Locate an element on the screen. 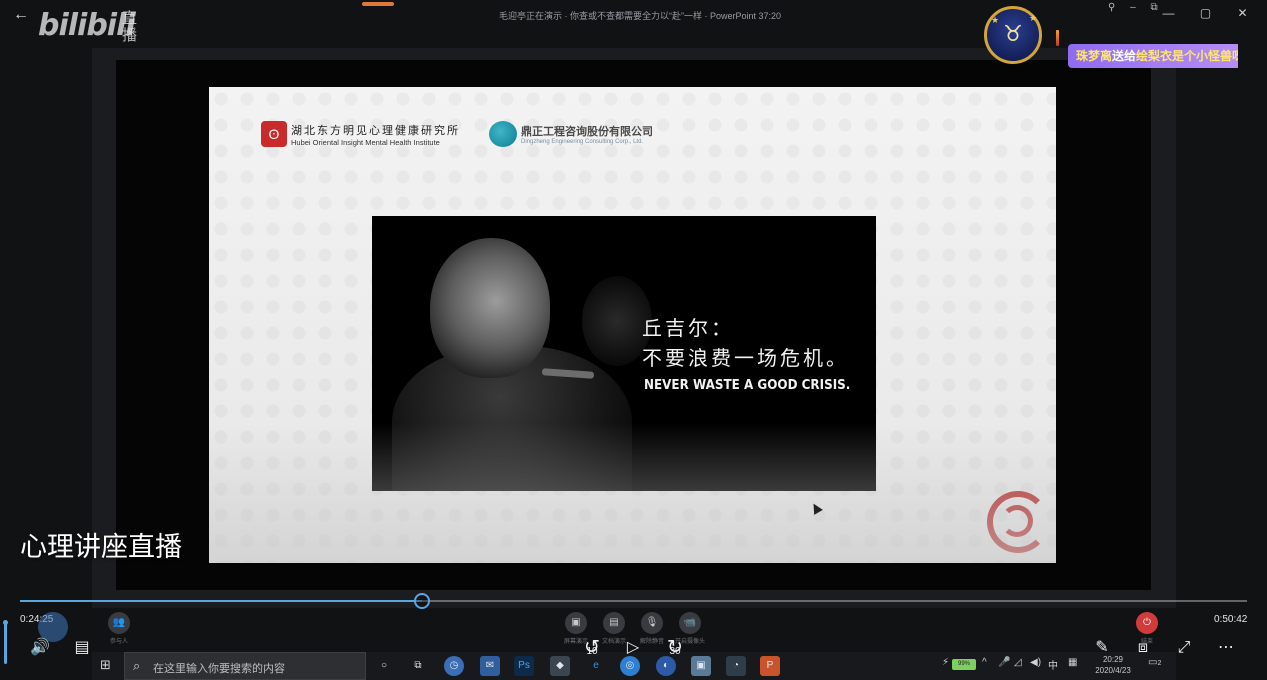  progress-bar is located at coordinates (633, 601).